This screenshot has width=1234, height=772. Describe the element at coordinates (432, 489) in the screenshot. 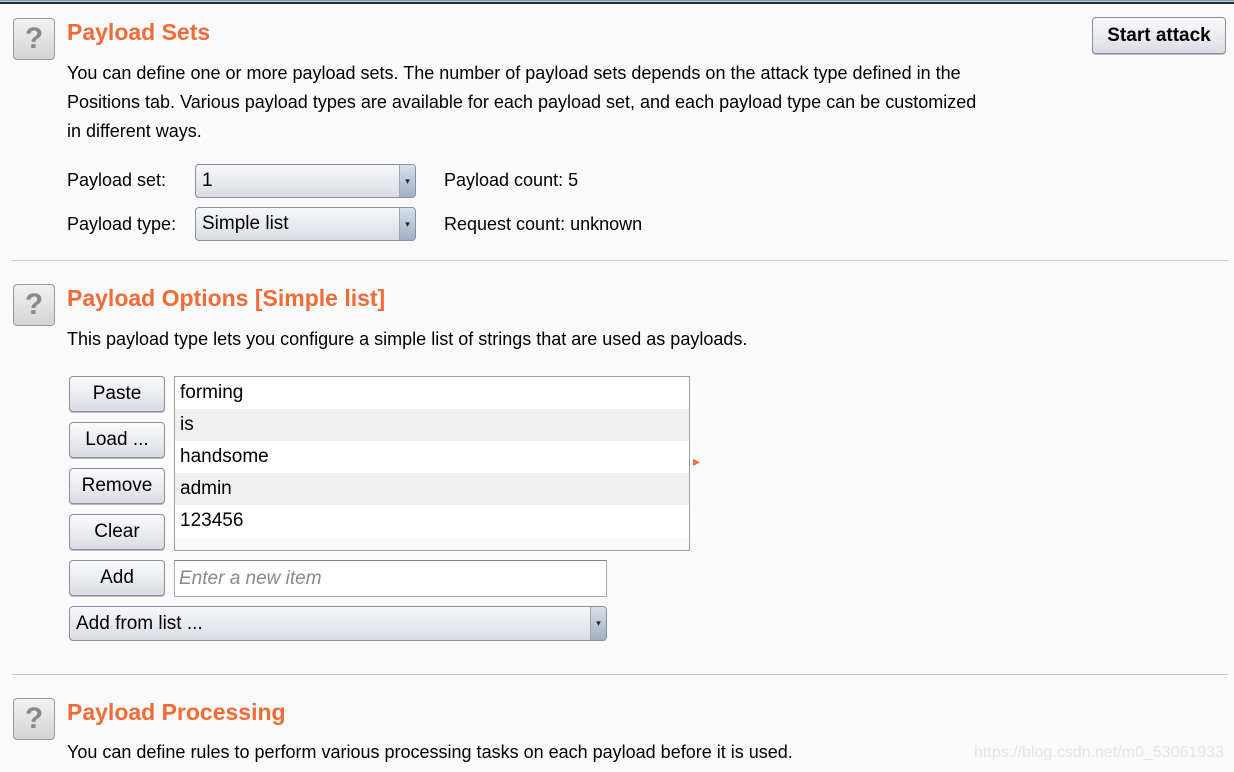

I see `list-item: admin` at that location.